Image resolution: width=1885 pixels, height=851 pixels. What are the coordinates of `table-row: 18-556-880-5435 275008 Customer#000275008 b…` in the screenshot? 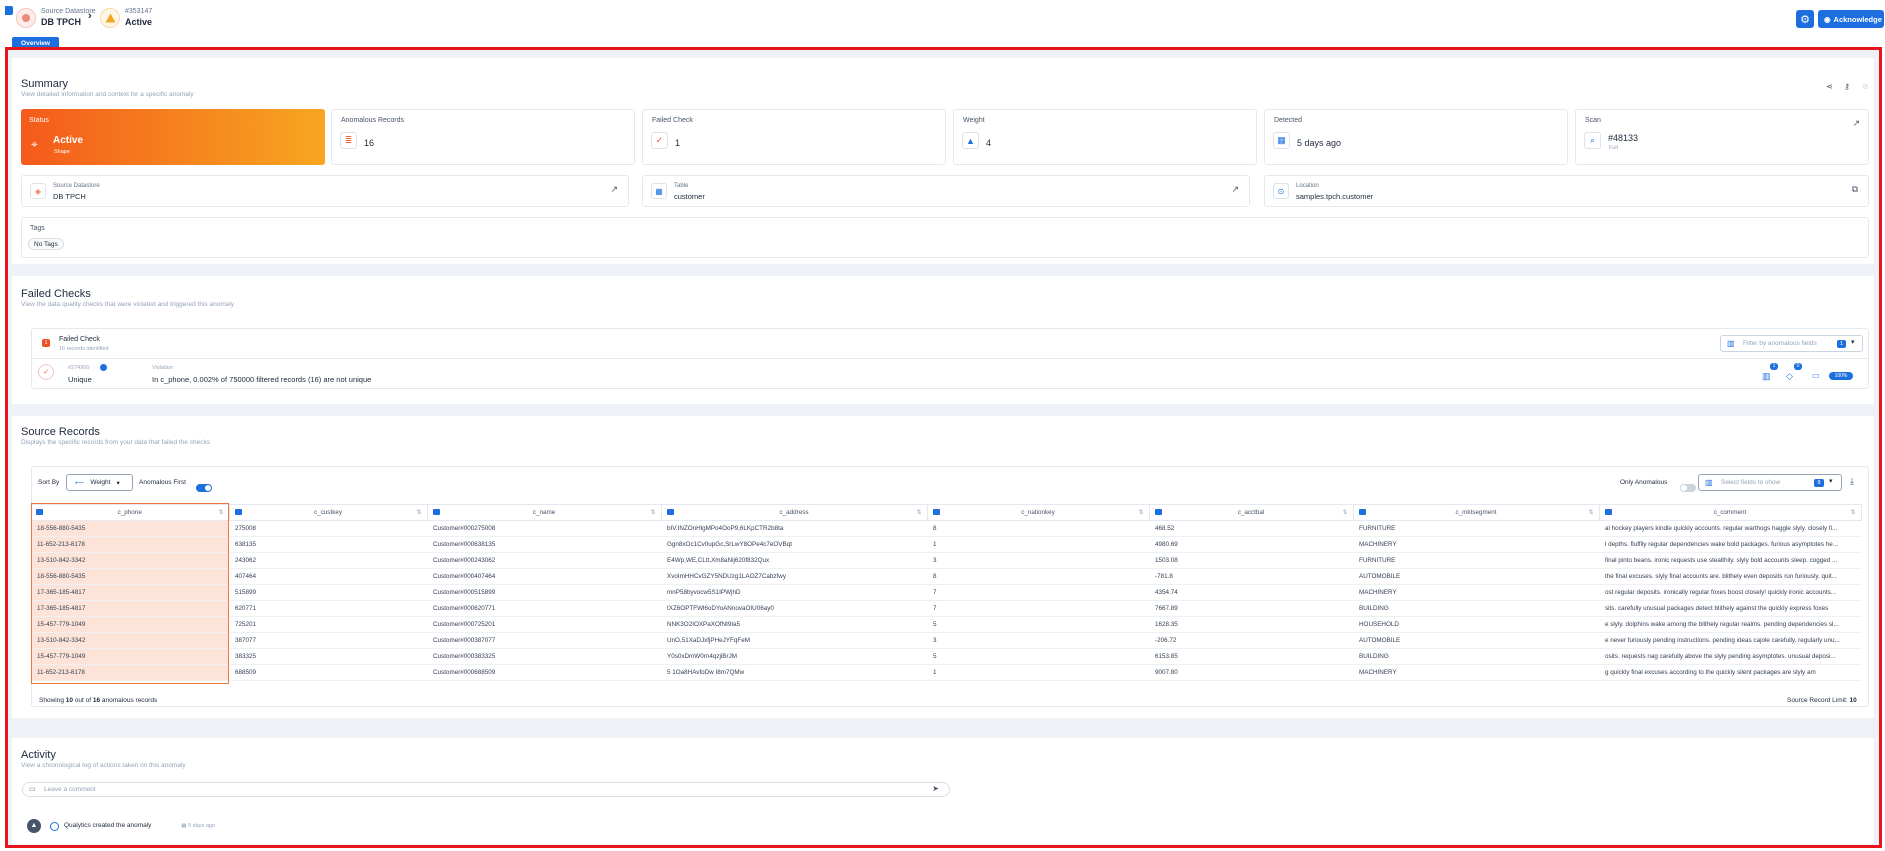 It's located at (946, 528).